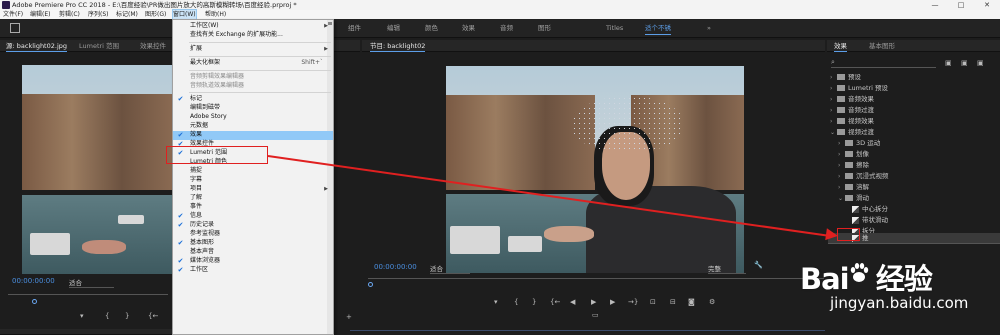 This screenshot has height=335, width=1000. What do you see at coordinates (253, 63) in the screenshot?
I see `menu-item-maximize-frame: 最大化框架 Shift+`` at bounding box center [253, 63].